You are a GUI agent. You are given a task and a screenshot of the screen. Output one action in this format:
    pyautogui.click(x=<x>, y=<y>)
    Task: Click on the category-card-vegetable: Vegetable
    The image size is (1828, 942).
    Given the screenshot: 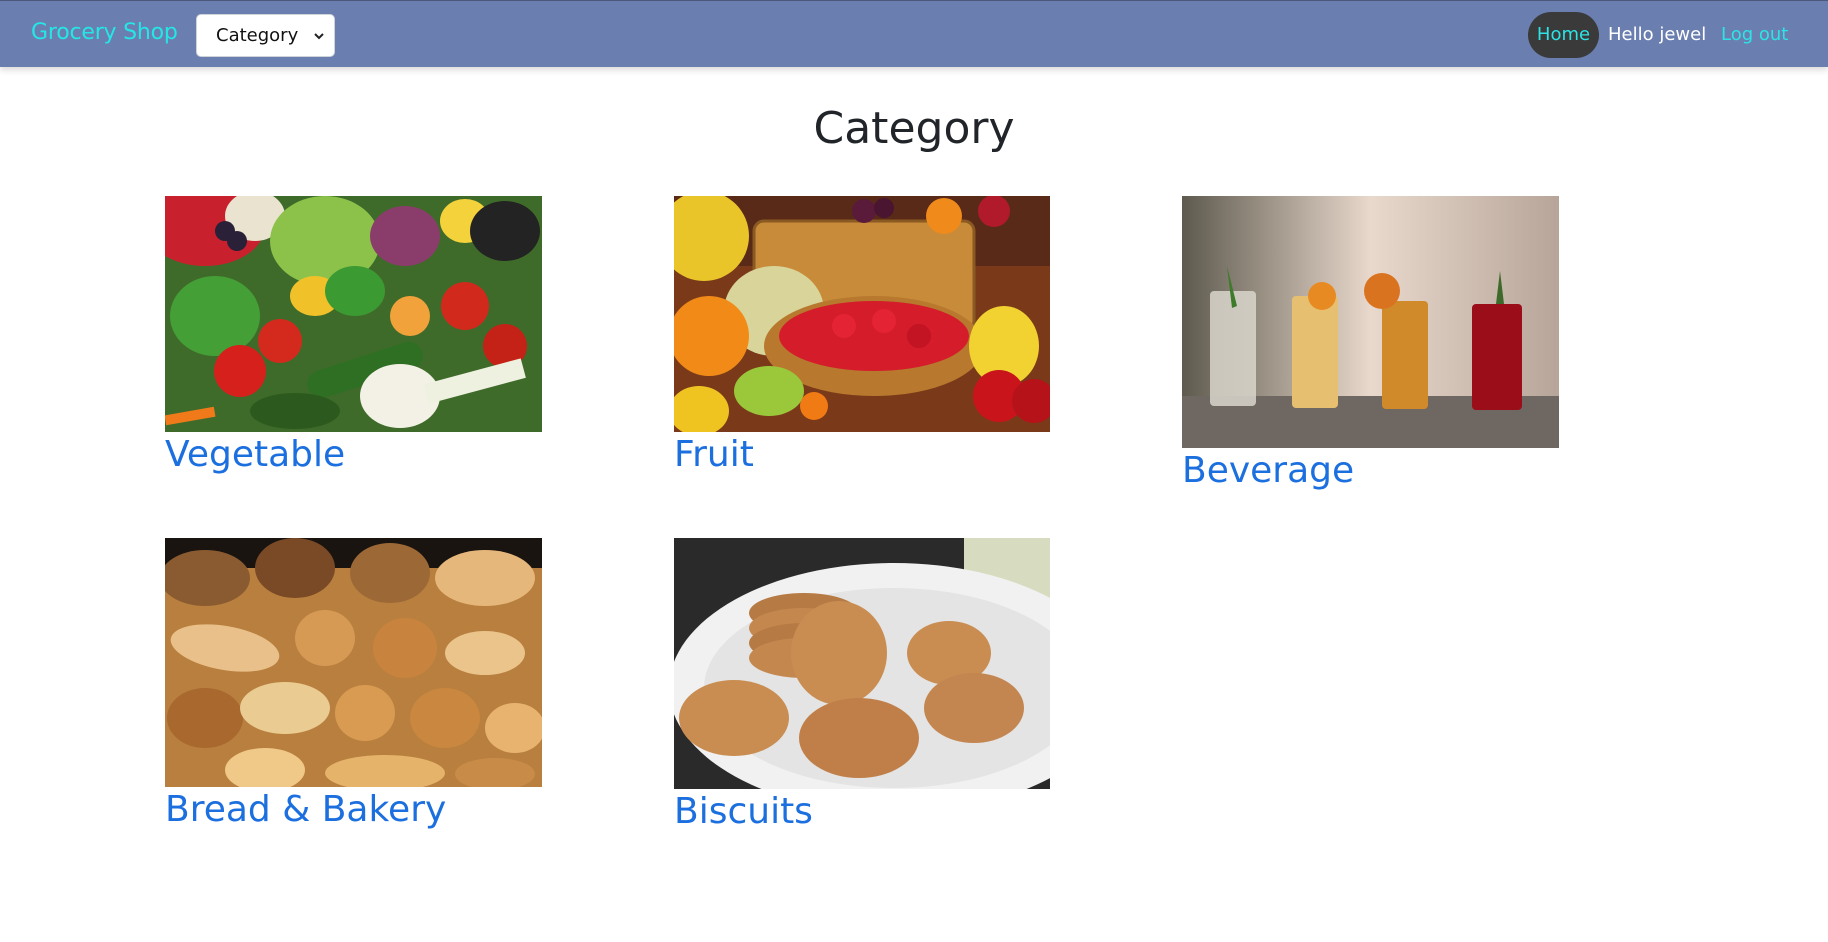 What is the action you would take?
    pyautogui.click(x=353, y=335)
    